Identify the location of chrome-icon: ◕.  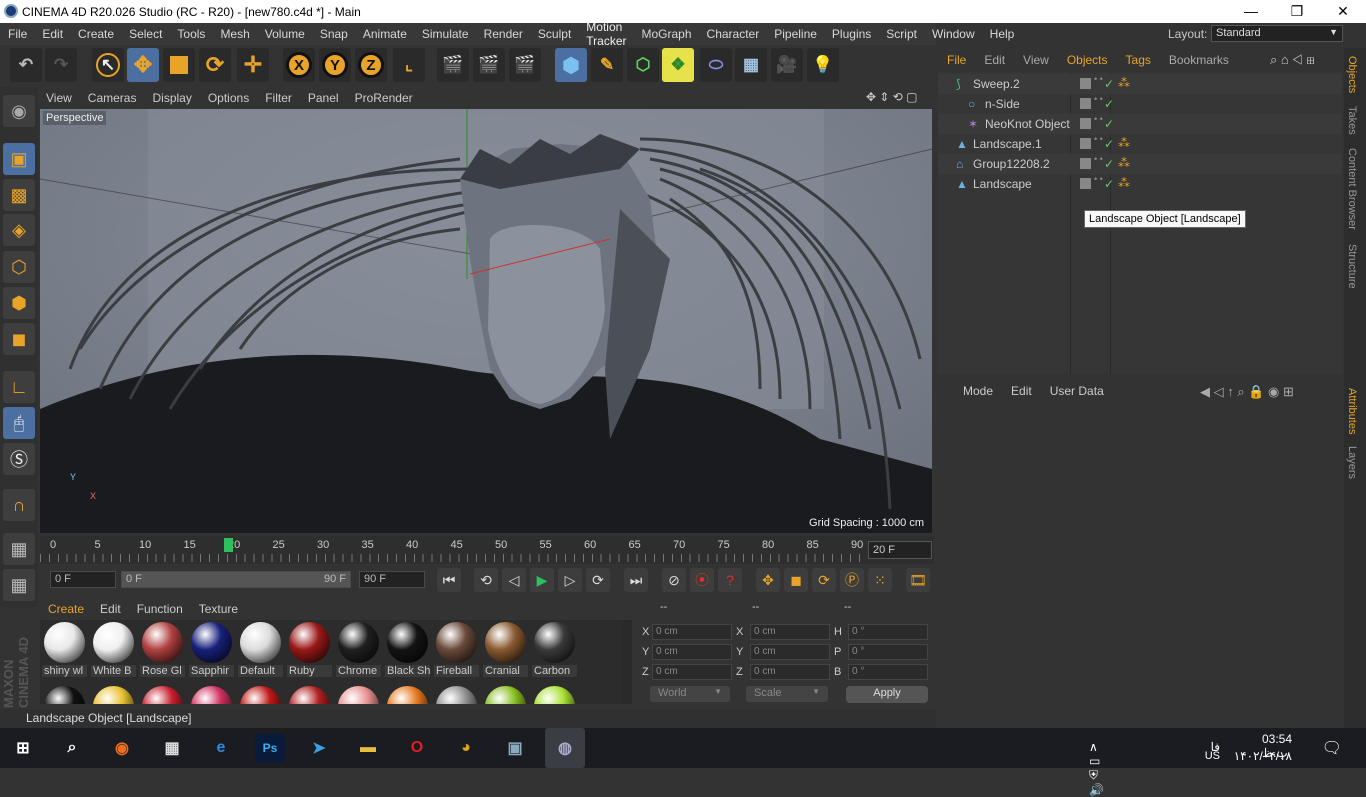
(466, 748).